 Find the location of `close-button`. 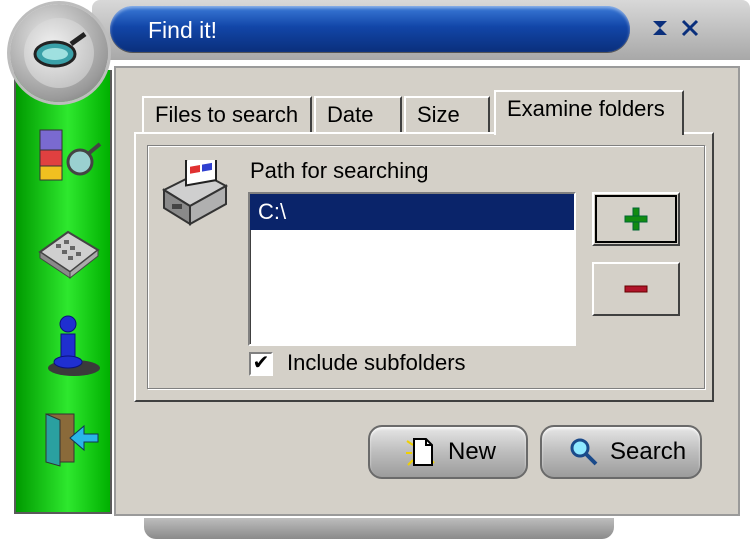

close-button is located at coordinates (690, 28).